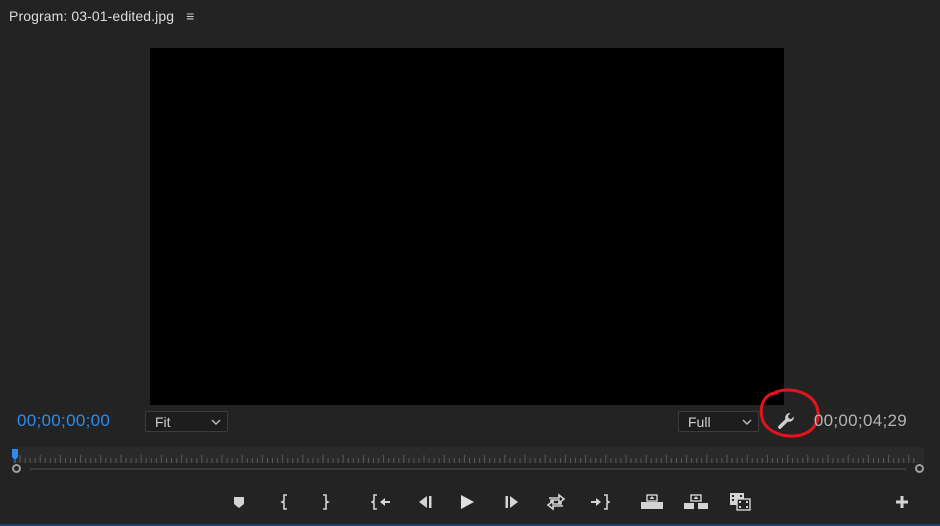  I want to click on wrench-icon, so click(786, 421).